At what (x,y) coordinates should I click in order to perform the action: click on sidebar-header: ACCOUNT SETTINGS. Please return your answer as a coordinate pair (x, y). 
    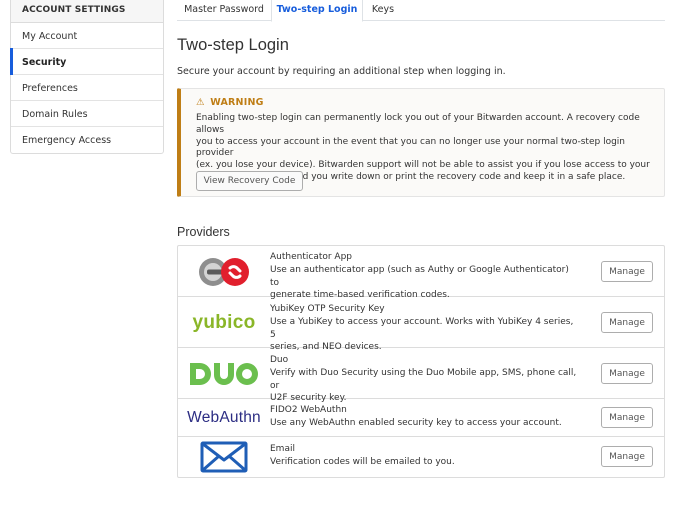
    Looking at the image, I should click on (87, 11).